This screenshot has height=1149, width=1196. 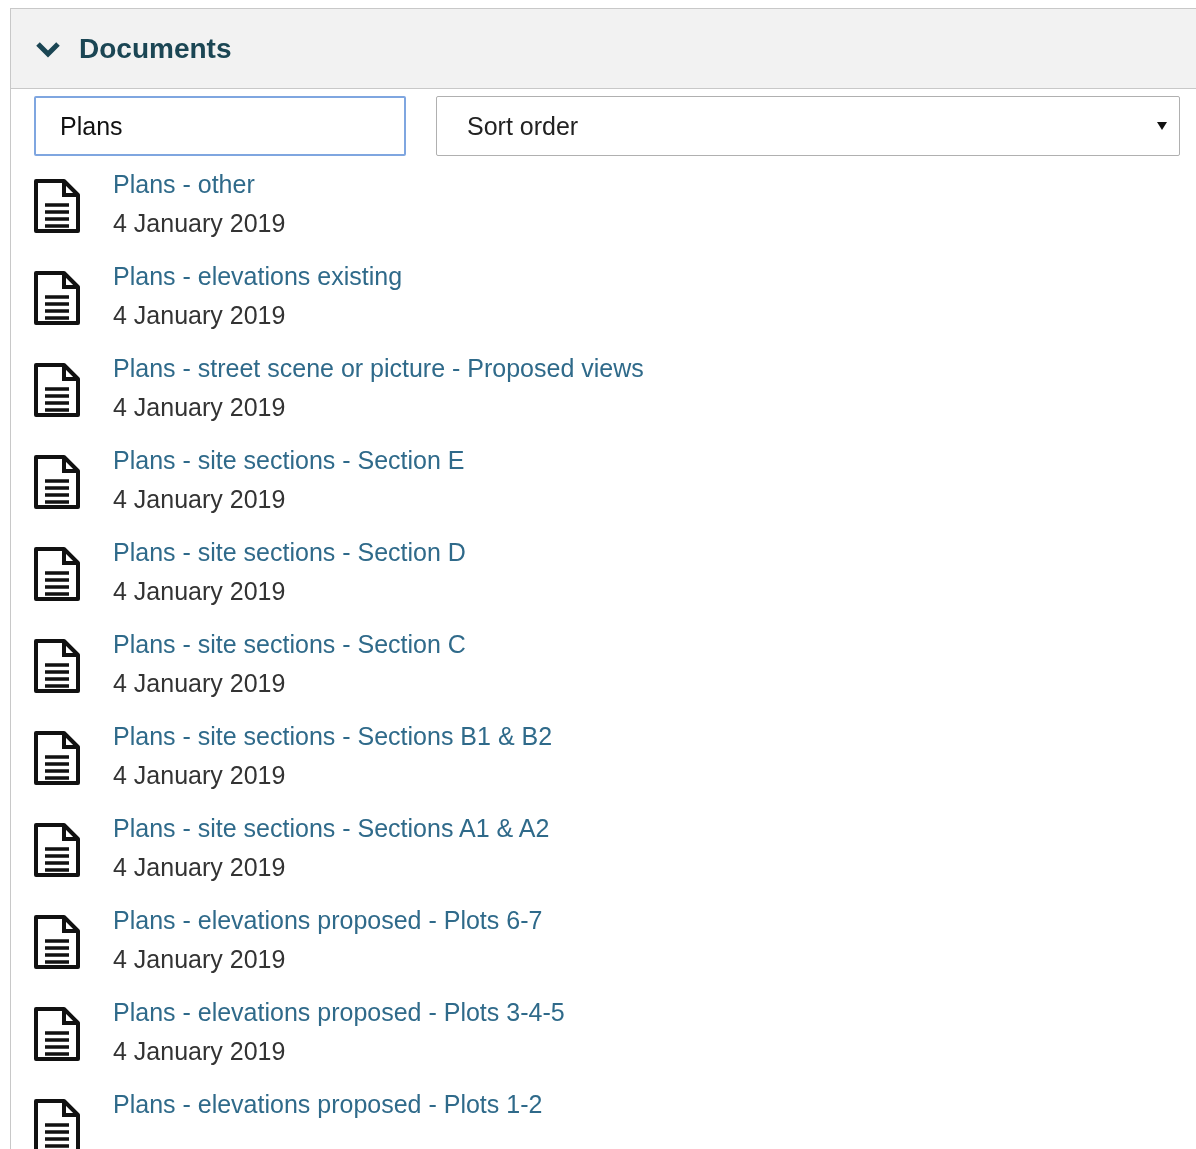 I want to click on chevron-icon, so click(x=48, y=48).